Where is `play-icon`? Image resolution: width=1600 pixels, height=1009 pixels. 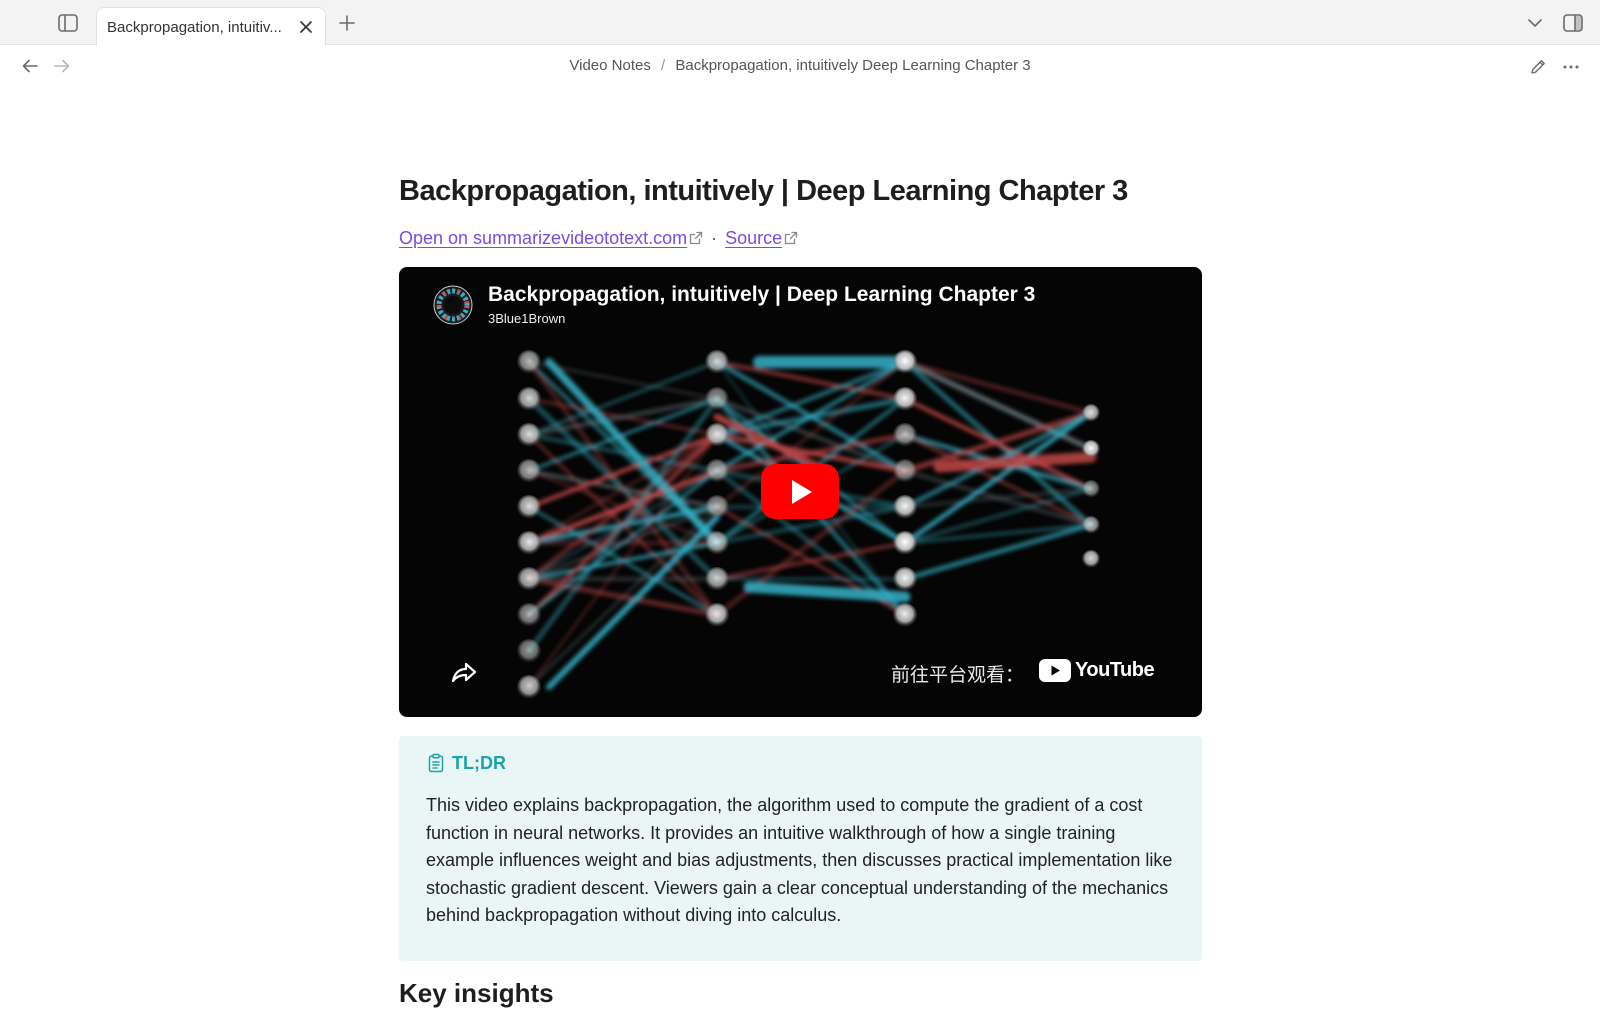 play-icon is located at coordinates (802, 491).